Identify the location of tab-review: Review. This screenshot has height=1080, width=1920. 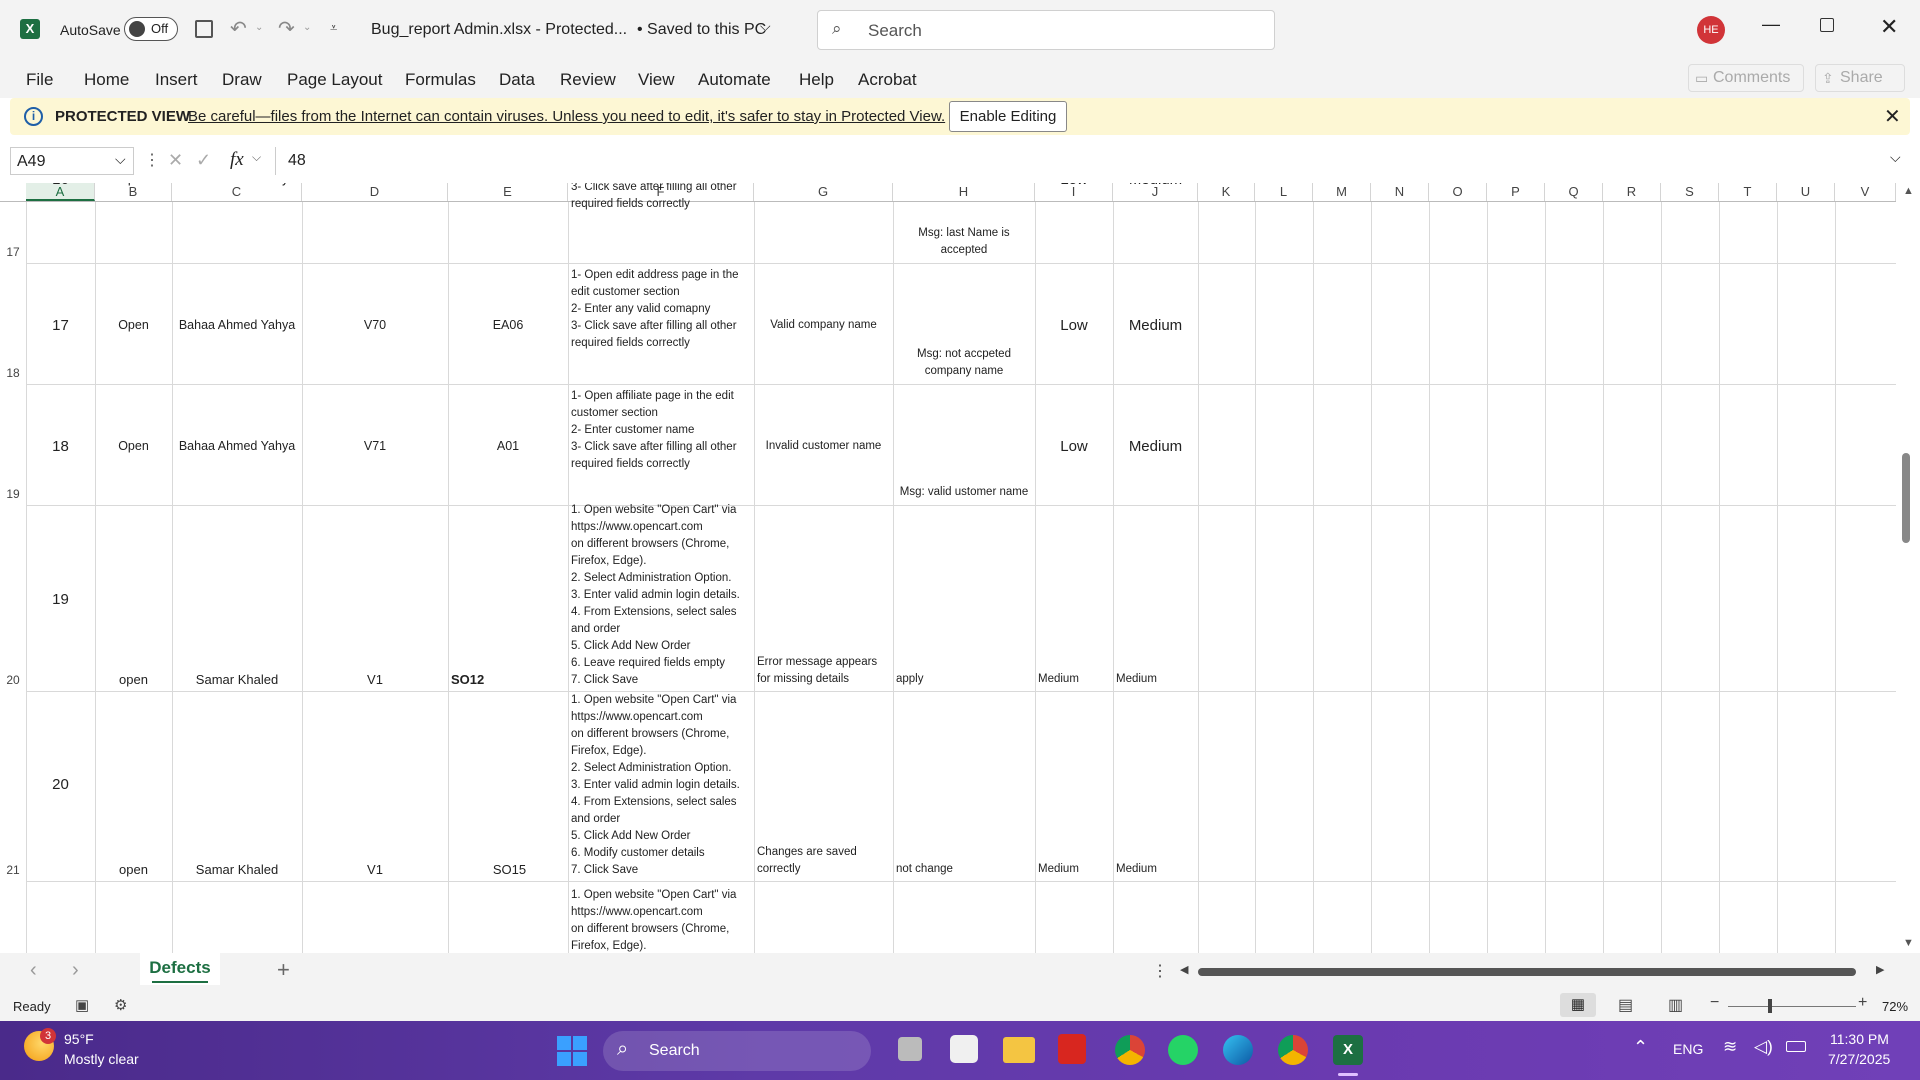
(588, 80).